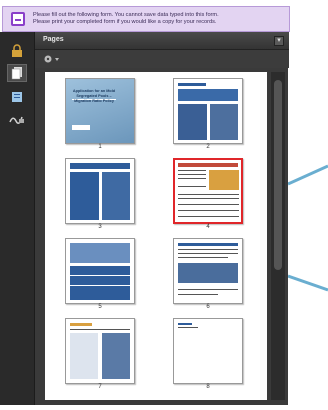  I want to click on callout-line-selected-page, so click(307, 175).